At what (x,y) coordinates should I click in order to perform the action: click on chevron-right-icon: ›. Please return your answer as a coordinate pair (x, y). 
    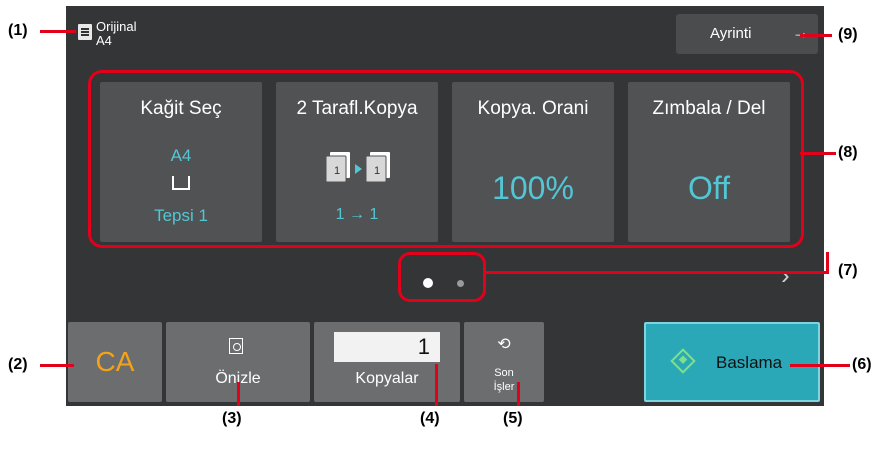
    Looking at the image, I should click on (785, 275).